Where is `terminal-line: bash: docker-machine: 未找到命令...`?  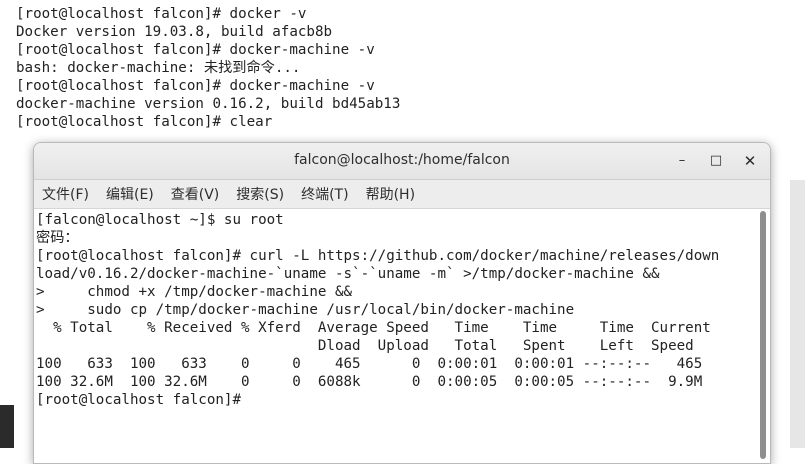
terminal-line: bash: docker-machine: 未找到命令... is located at coordinates (158, 68).